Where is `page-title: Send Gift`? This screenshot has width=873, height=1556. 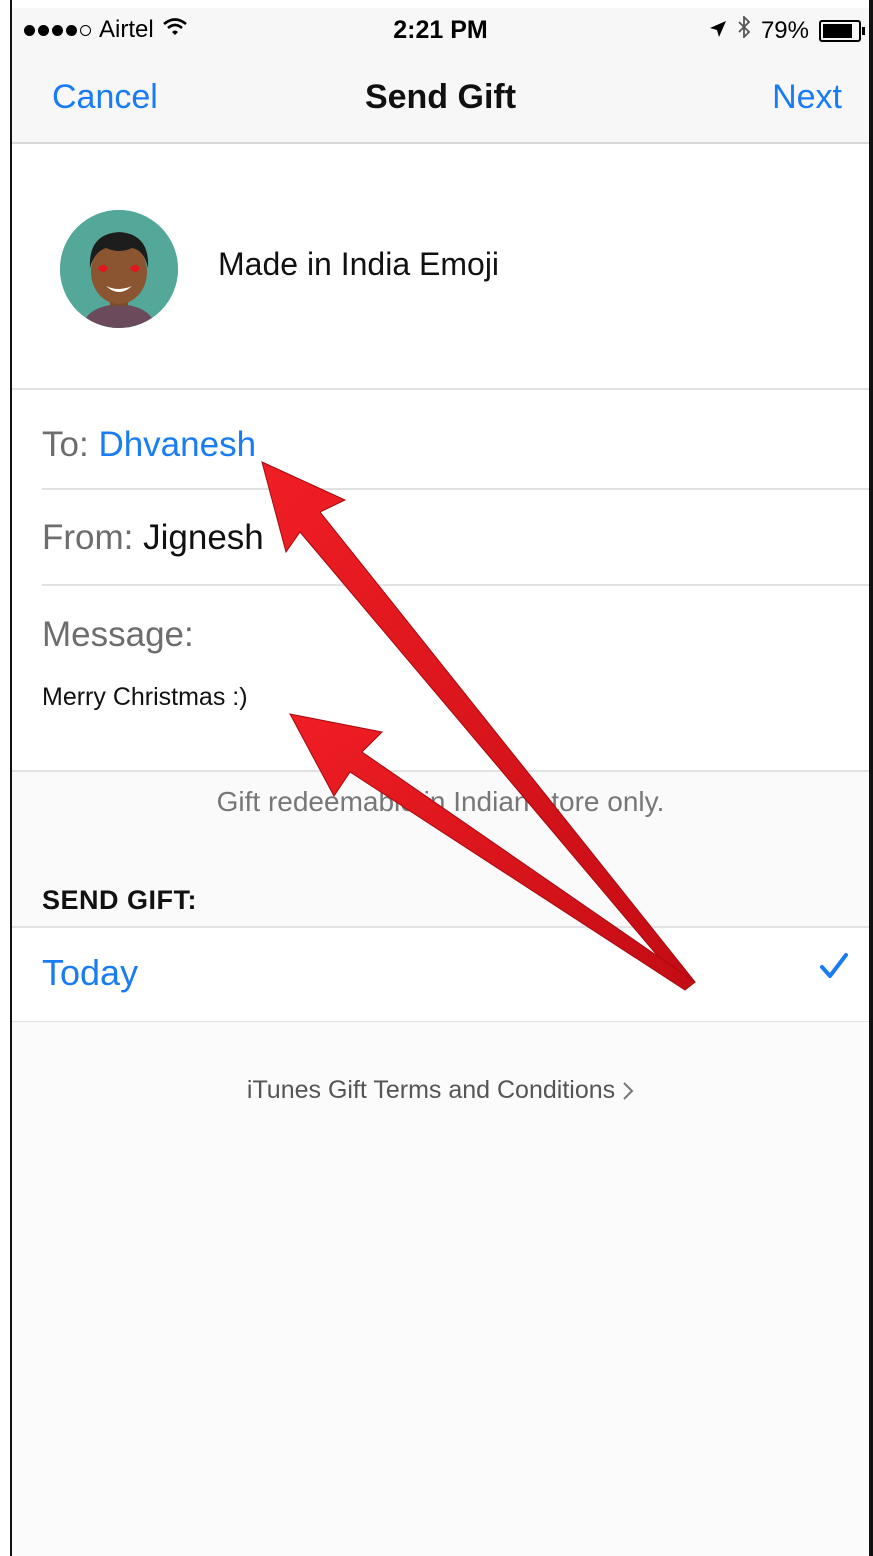 page-title: Send Gift is located at coordinates (440, 97).